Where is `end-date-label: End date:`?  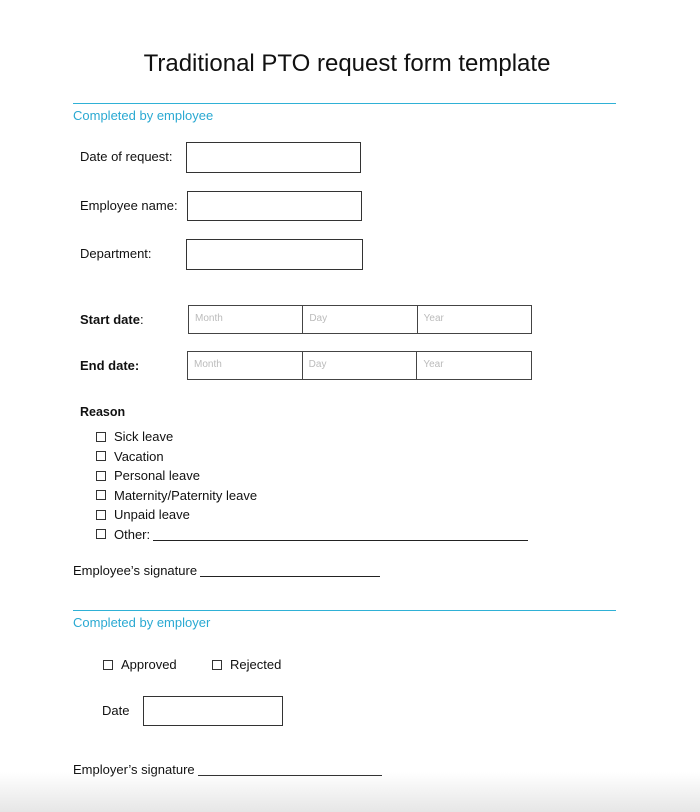 end-date-label: End date: is located at coordinates (110, 365).